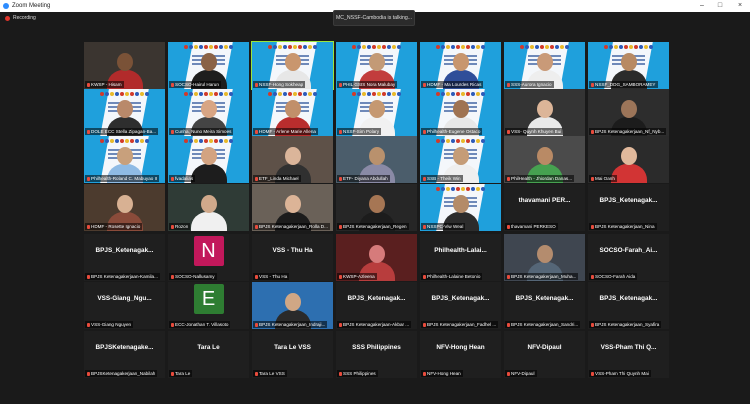 The width and height of the screenshot is (750, 404). Describe the element at coordinates (454, 131) in the screenshot. I see `participant-name-text: Philhealth-Eugene Ostaco` at that location.